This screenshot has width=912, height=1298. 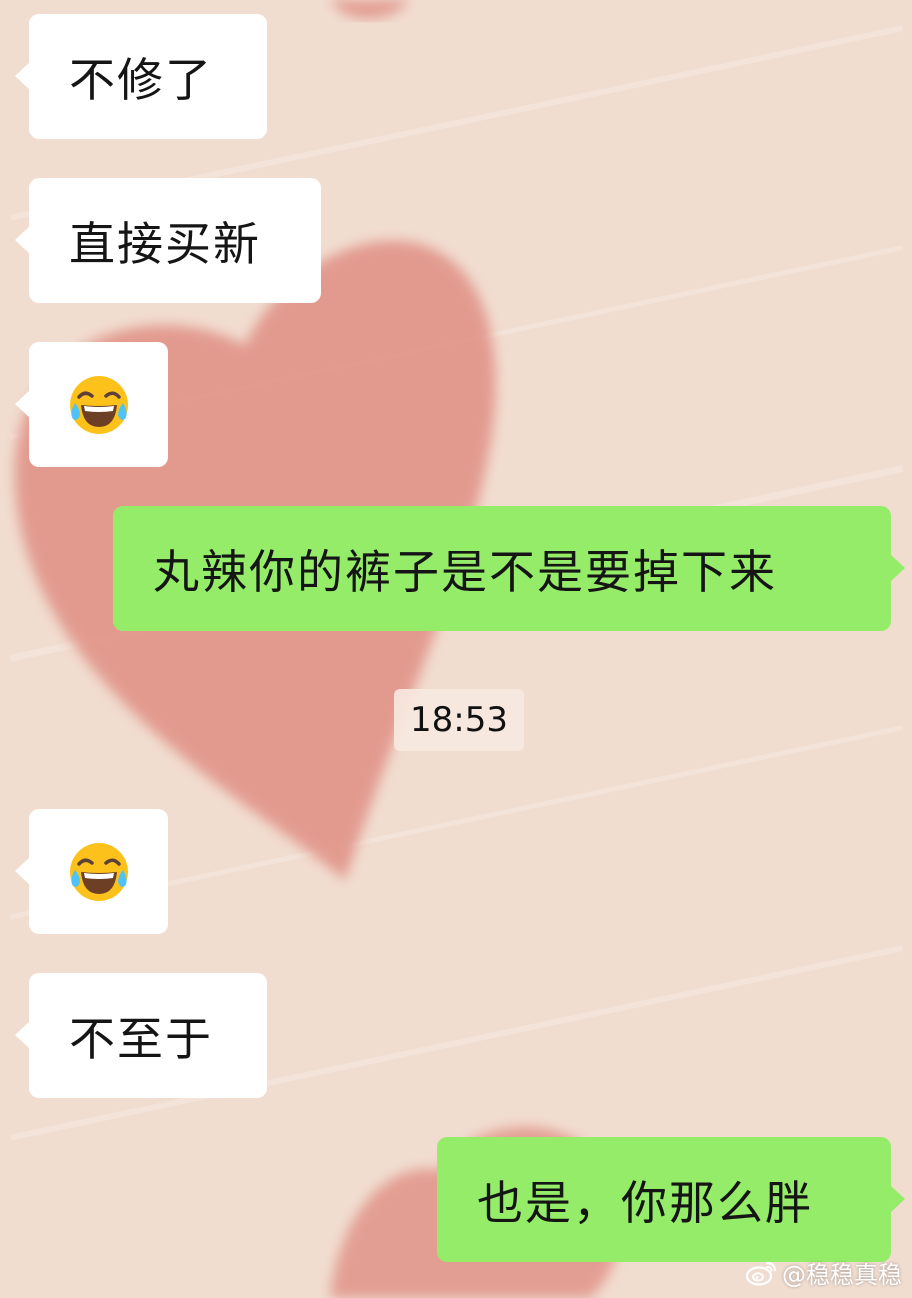 I want to click on message-text: 不至于, so click(x=141, y=1038).